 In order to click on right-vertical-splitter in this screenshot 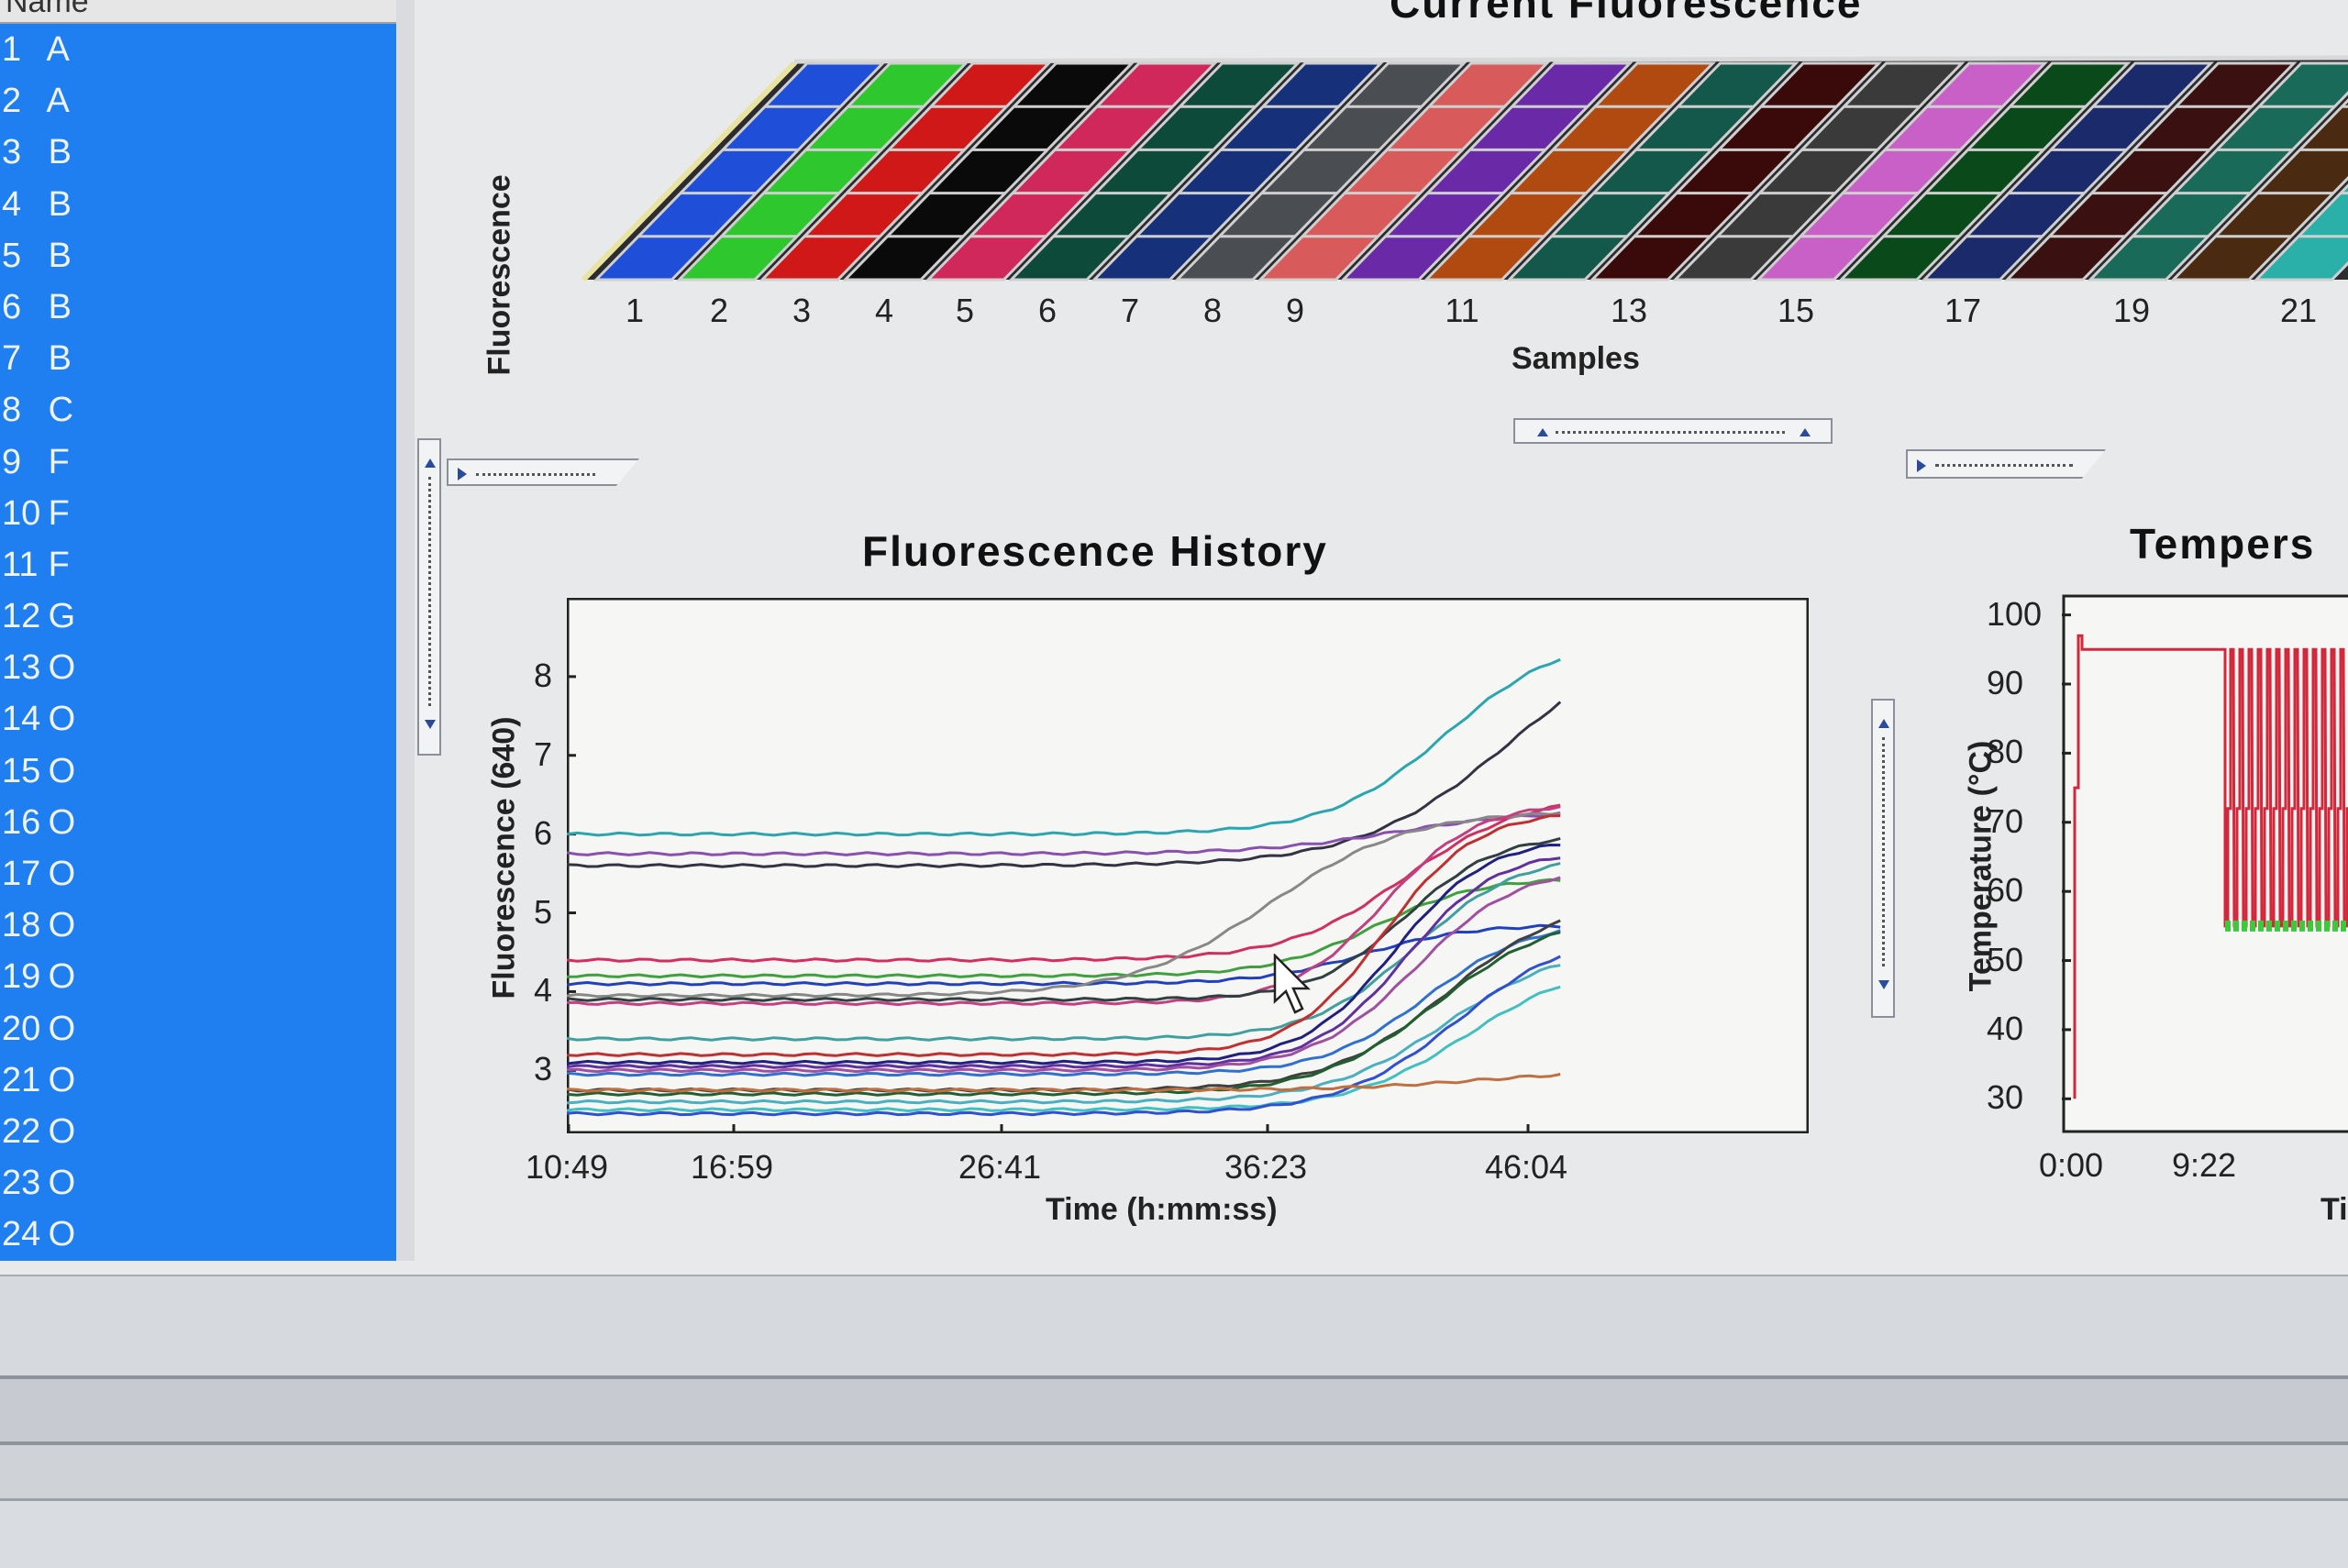, I will do `click(1883, 859)`.